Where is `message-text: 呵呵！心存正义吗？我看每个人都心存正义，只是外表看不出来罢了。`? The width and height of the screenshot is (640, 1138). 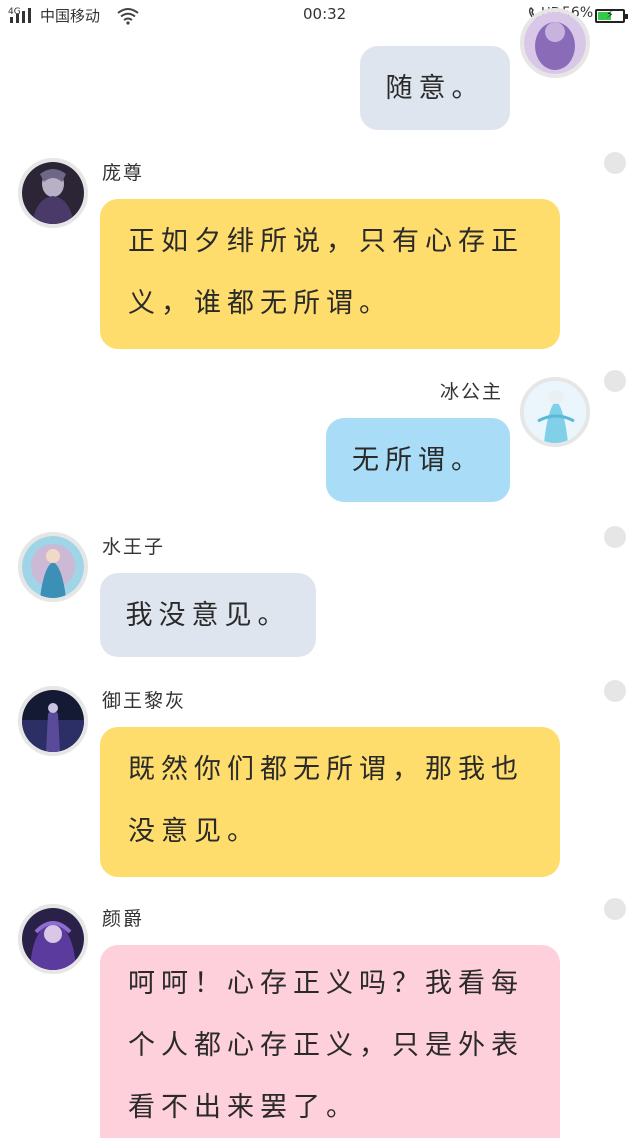 message-text: 呵呵！心存正义吗？我看每个人都心存正义，只是外表看不出来罢了。 is located at coordinates (326, 1045).